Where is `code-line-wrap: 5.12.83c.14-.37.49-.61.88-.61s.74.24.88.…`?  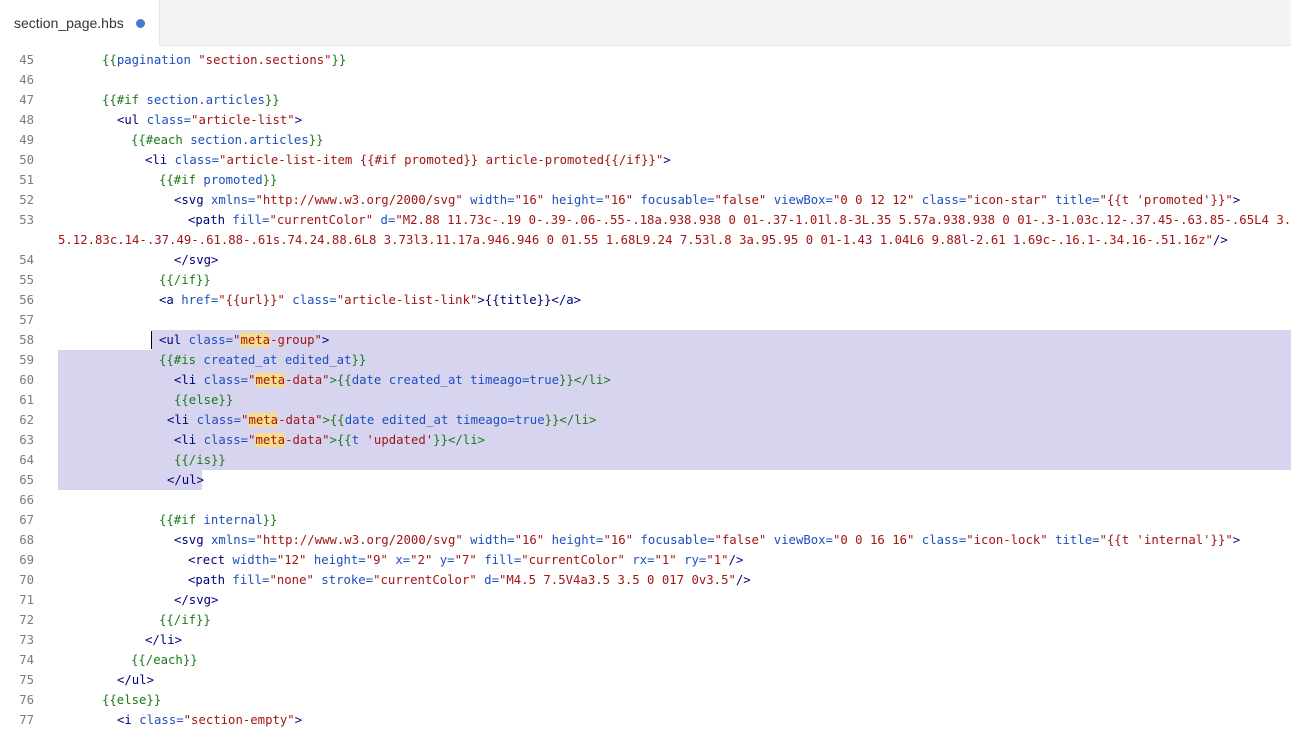 code-line-wrap: 5.12.83c.14-.37.49-.61.88-.61s.74.24.88.… is located at coordinates (643, 240).